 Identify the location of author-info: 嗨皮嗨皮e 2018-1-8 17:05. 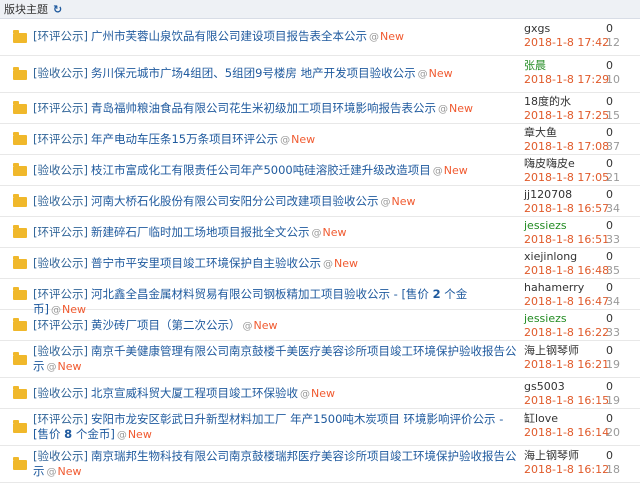
(566, 171).